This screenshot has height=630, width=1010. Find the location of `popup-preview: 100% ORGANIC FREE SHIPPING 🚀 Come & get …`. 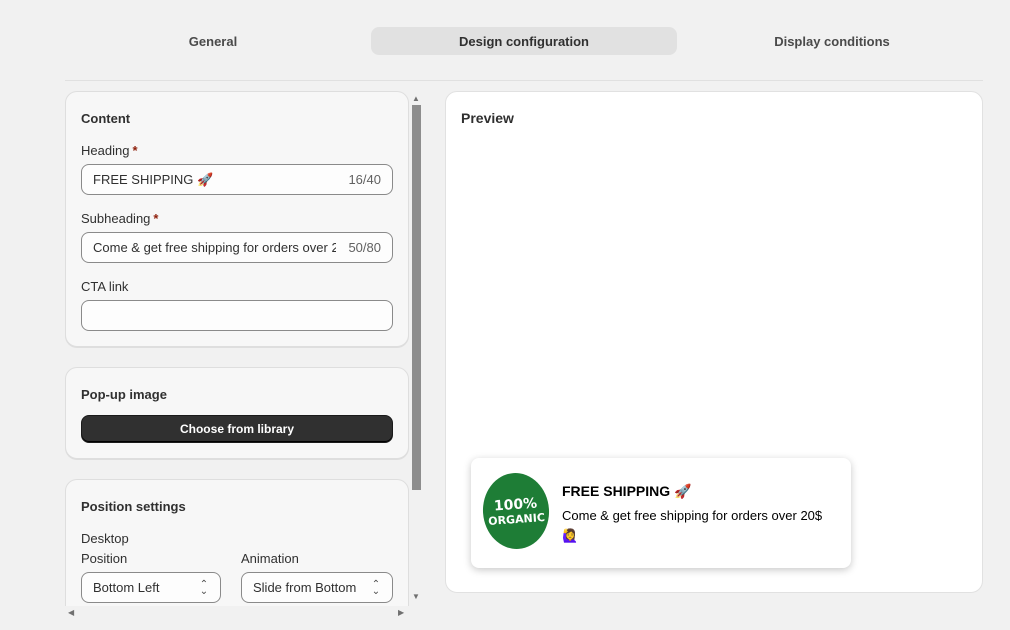

popup-preview: 100% ORGANIC FREE SHIPPING 🚀 Come & get … is located at coordinates (661, 513).